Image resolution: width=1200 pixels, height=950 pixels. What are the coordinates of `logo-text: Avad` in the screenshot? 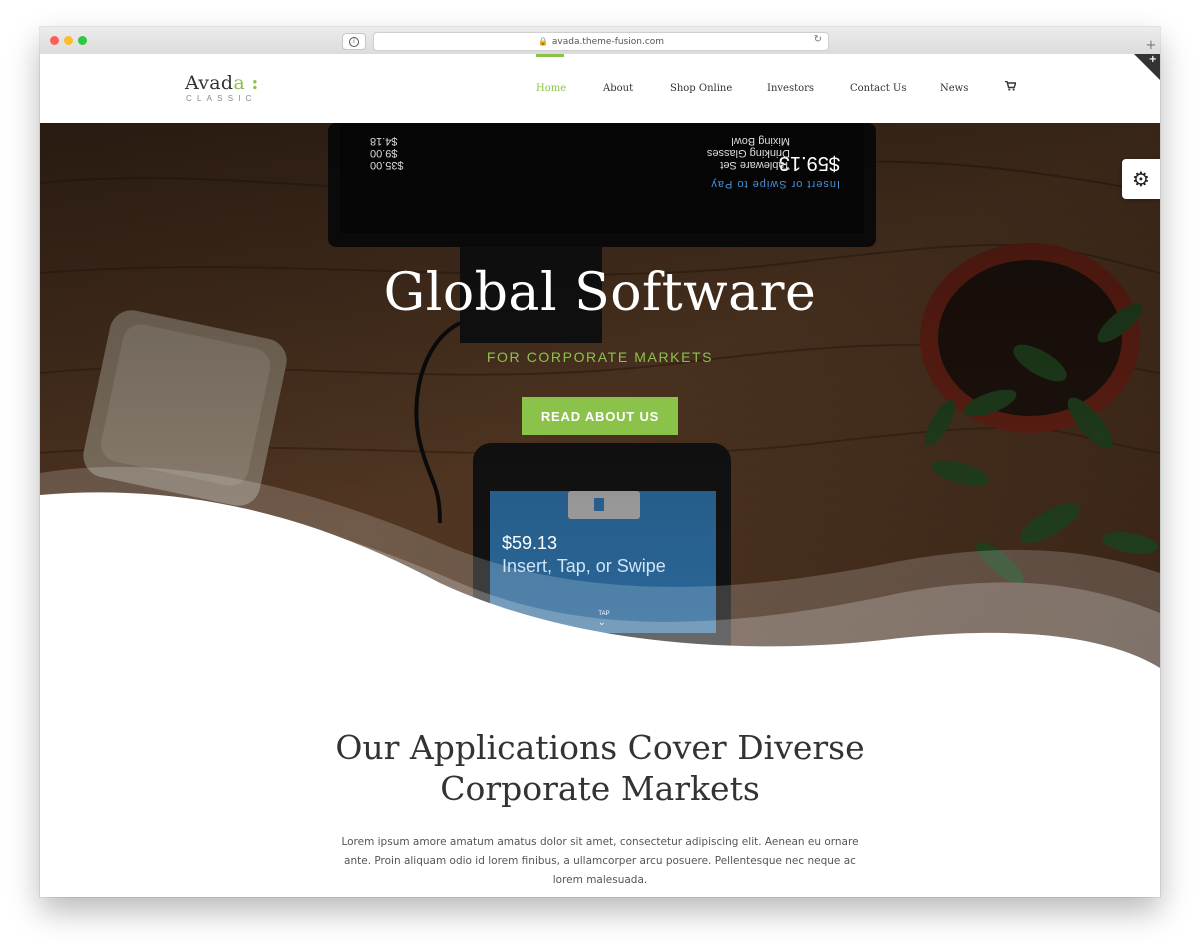 It's located at (209, 83).